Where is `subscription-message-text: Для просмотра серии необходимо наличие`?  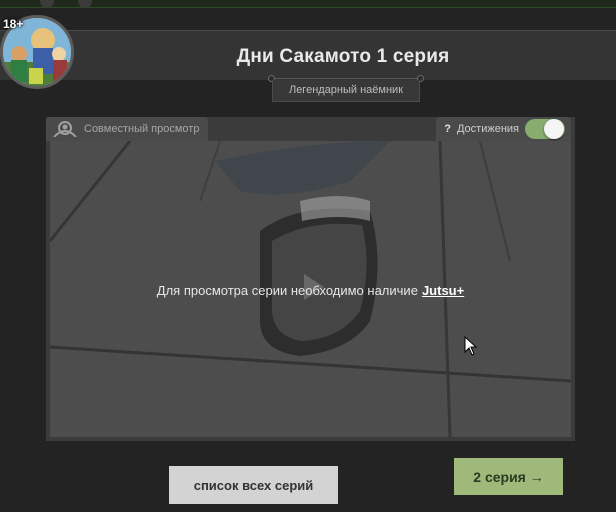 subscription-message-text: Для просмотра серии необходимо наличие is located at coordinates (287, 290).